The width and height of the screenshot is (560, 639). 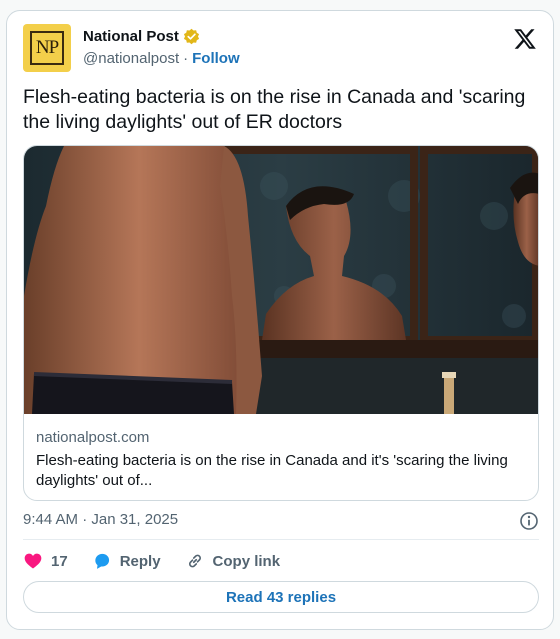 I want to click on handle-row: @nationalpost · Follow, so click(x=161, y=58).